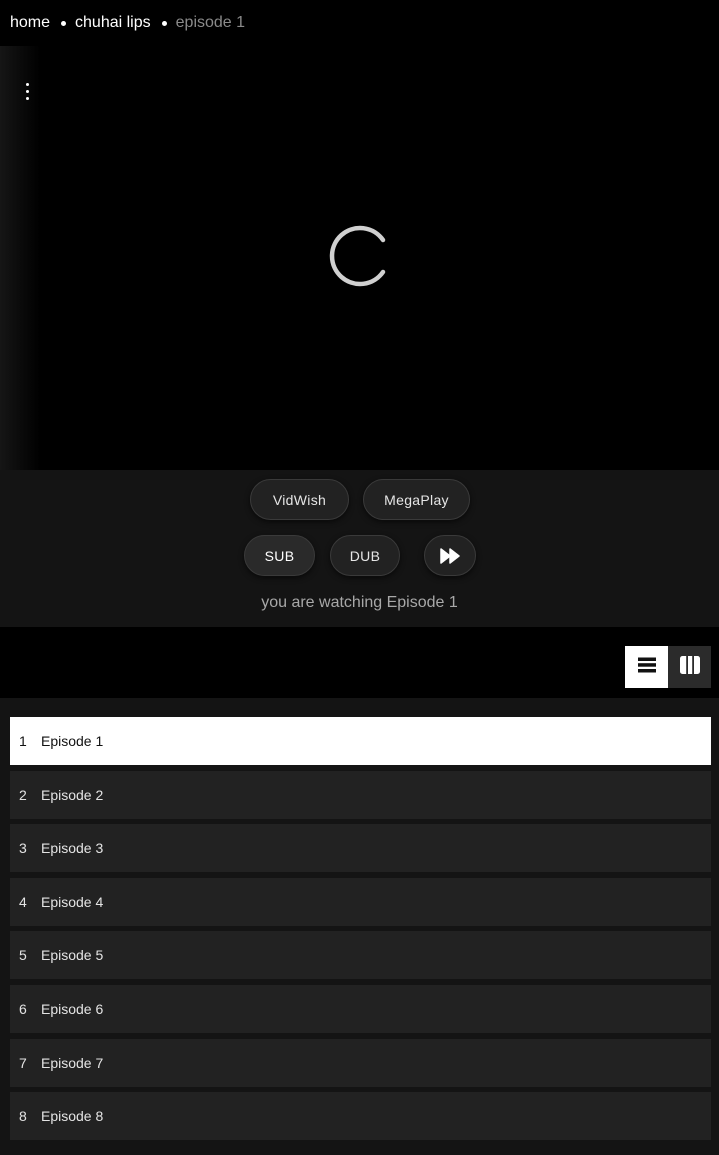  Describe the element at coordinates (72, 1062) in the screenshot. I see `episode-title: Episode 7` at that location.